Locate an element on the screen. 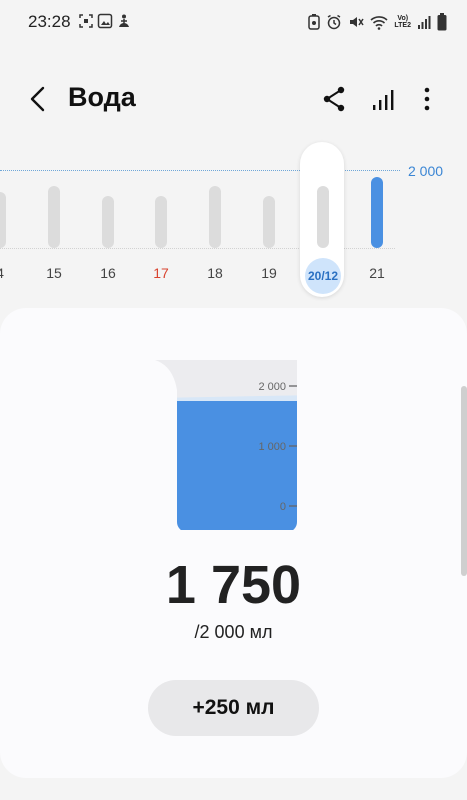 This screenshot has width=467, height=800. water-beaker: 2 000 1 000 0 is located at coordinates (226, 445).